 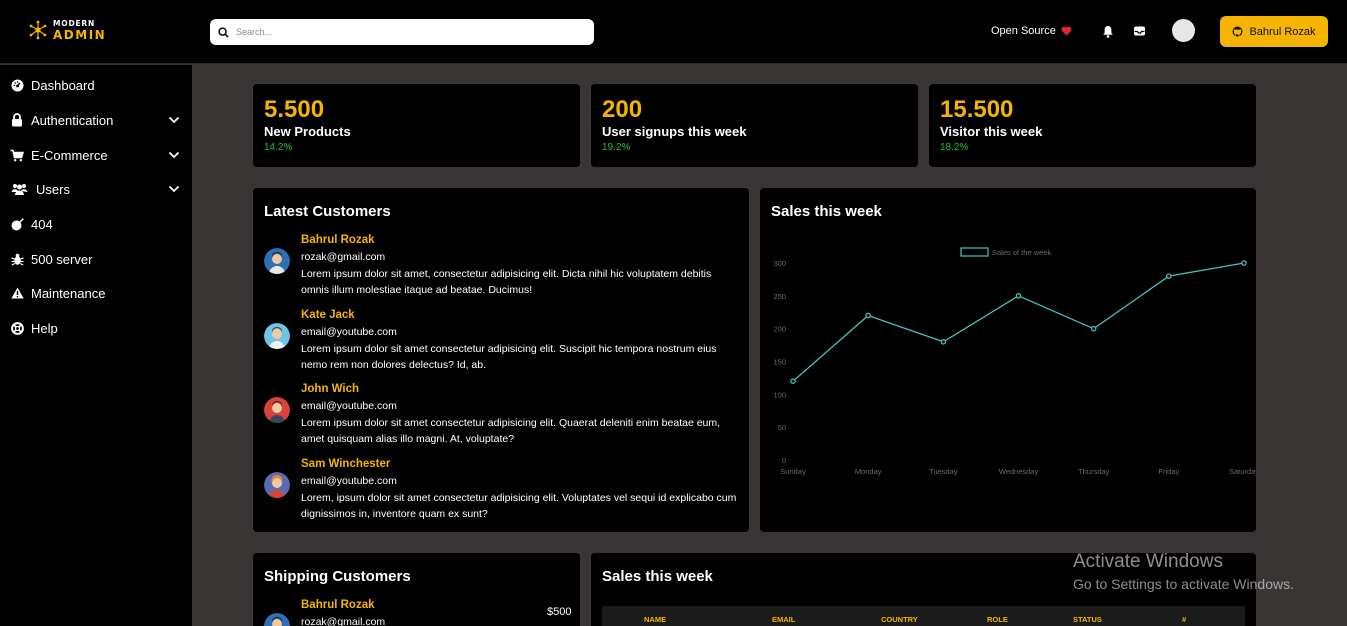 I want to click on stat-delta: 14.2%, so click(x=278, y=147).